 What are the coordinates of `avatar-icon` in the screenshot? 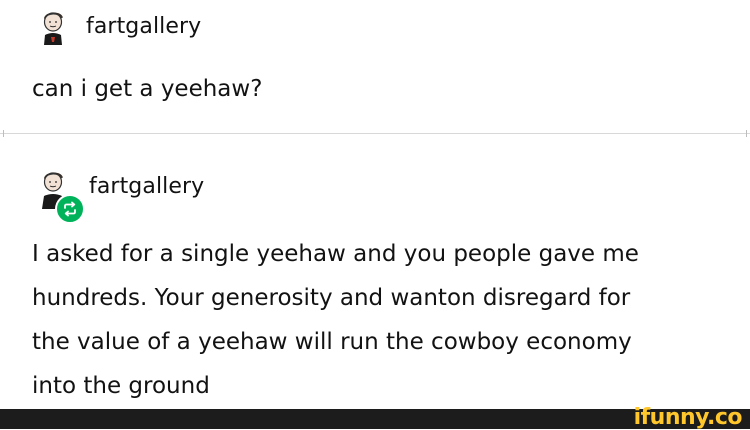 It's located at (53, 27).